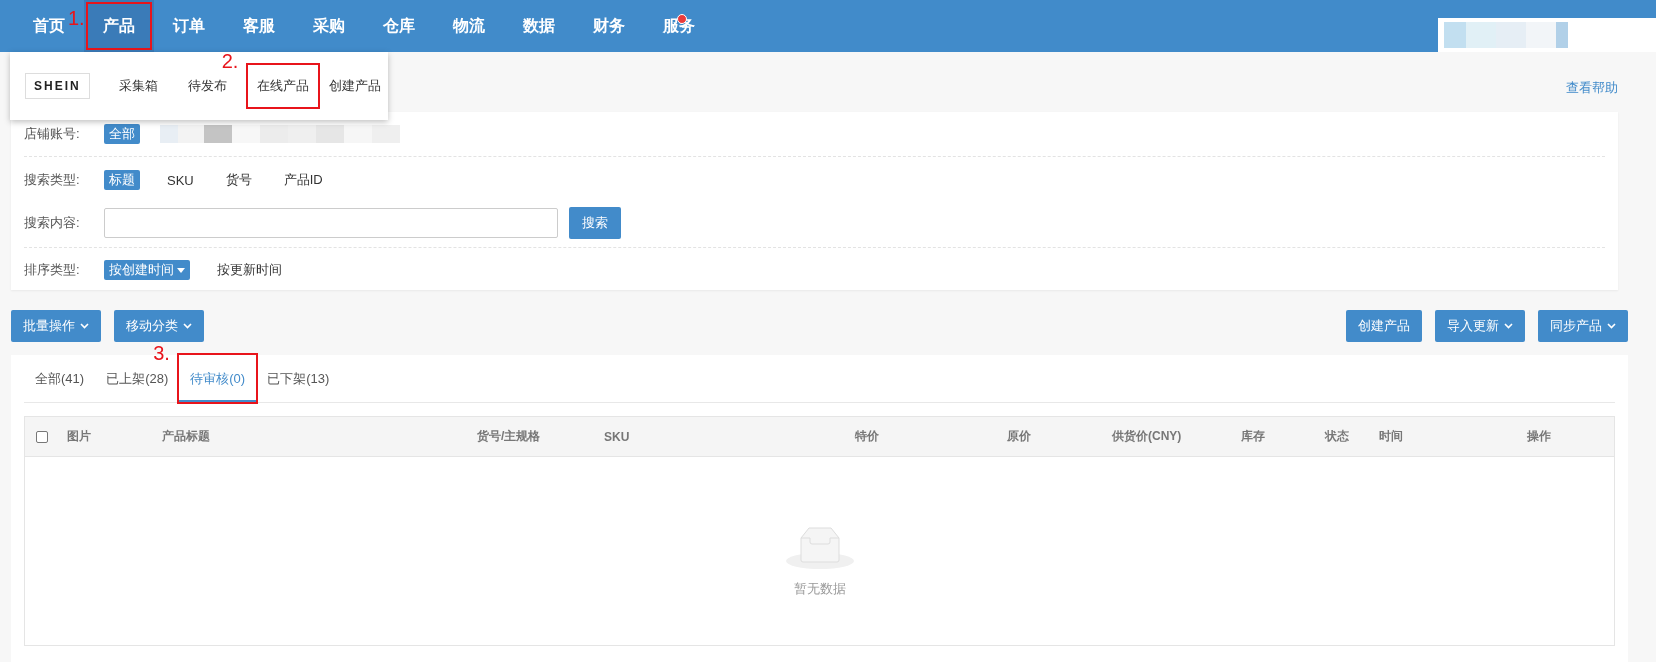 This screenshot has height=662, width=1656. I want to click on column-header: 图片, so click(79, 436).